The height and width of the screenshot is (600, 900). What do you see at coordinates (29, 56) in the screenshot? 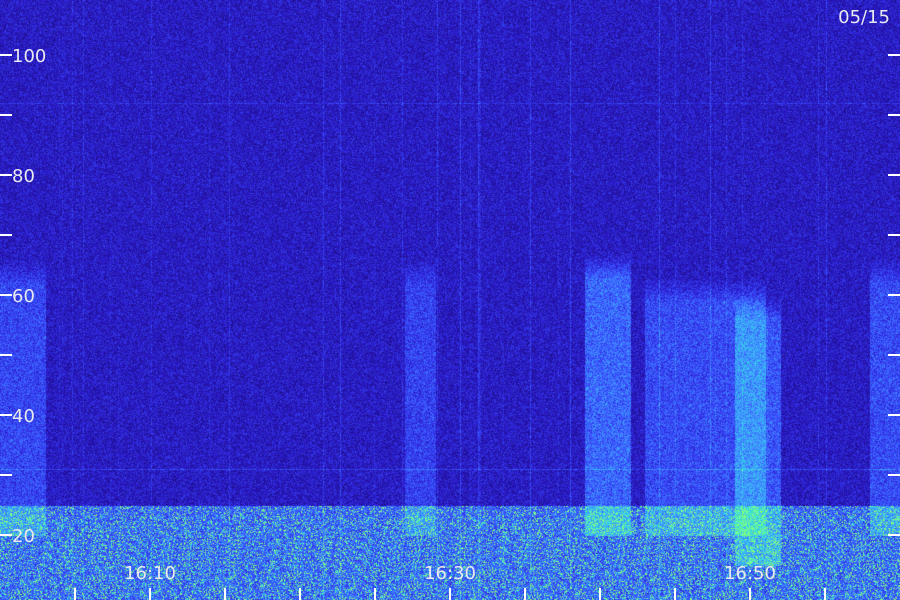
I see `y-tick-label: 100` at bounding box center [29, 56].